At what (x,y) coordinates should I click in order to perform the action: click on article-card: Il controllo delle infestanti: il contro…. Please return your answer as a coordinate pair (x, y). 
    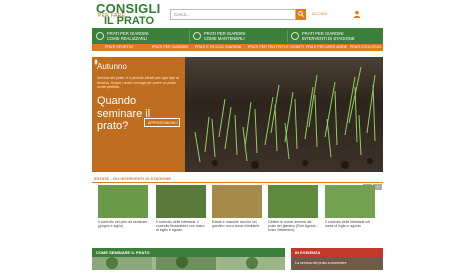
    Looking at the image, I should click on (181, 209).